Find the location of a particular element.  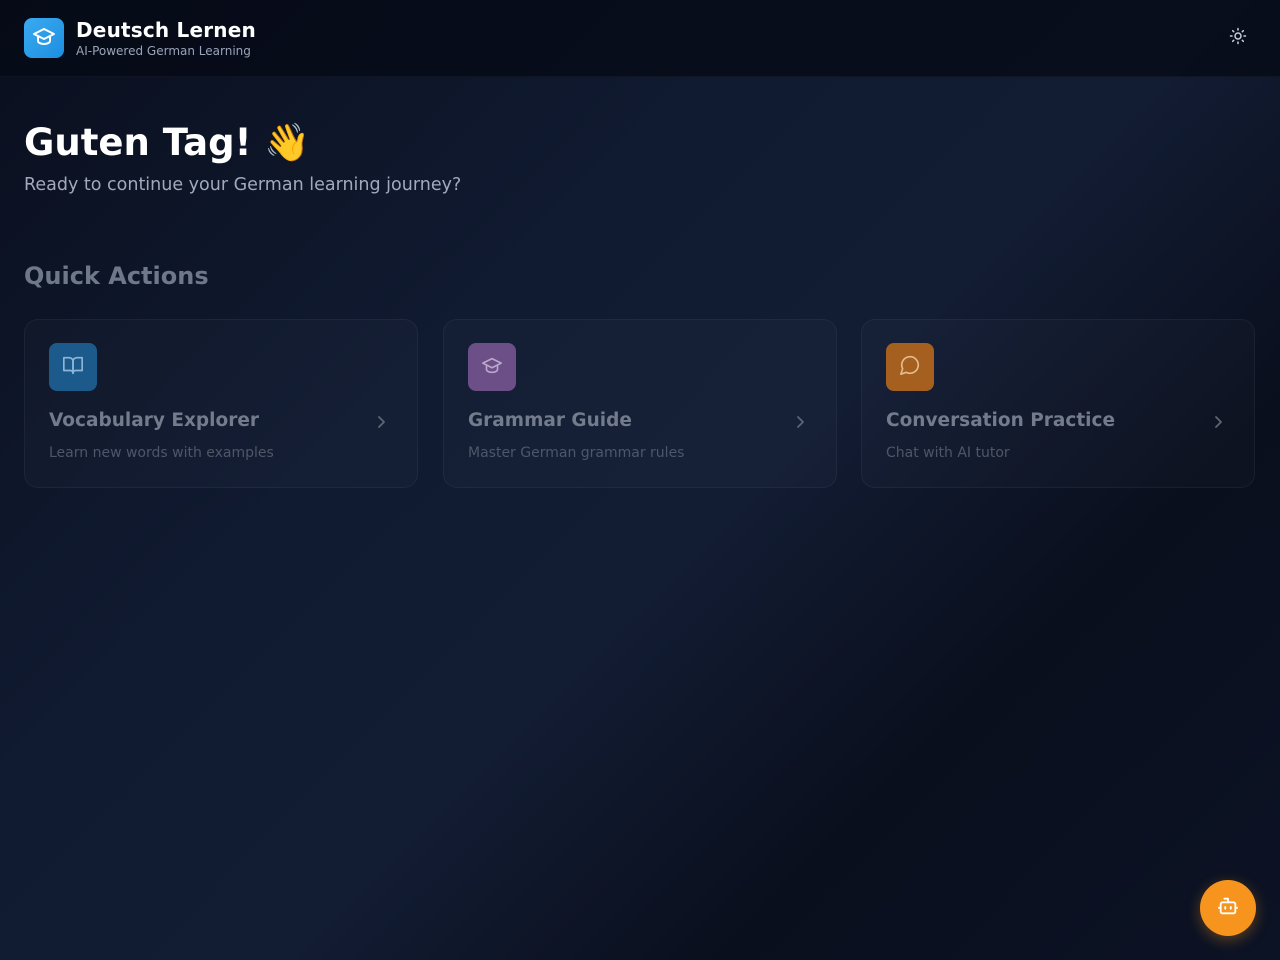

greeting-heading: Guten Tag! 👋 is located at coordinates (167, 142).